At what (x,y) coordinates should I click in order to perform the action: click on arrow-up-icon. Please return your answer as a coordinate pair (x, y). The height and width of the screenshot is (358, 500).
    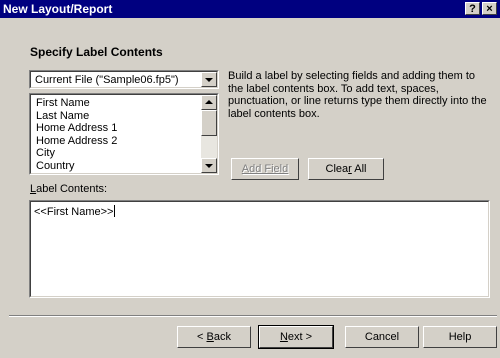
    Looking at the image, I should click on (209, 102).